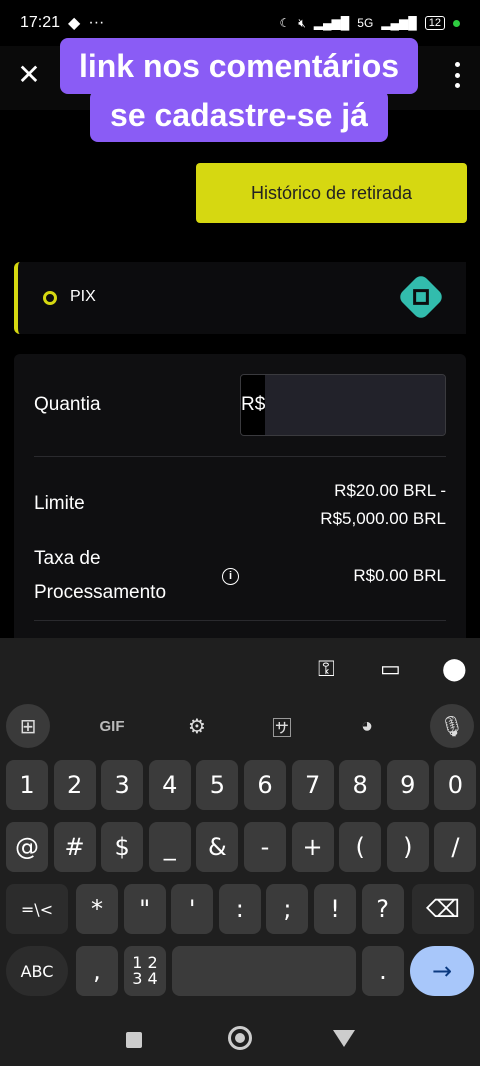 The image size is (480, 1066). What do you see at coordinates (383, 518) in the screenshot?
I see `limit-max-value: R$5,000.00 BRL` at bounding box center [383, 518].